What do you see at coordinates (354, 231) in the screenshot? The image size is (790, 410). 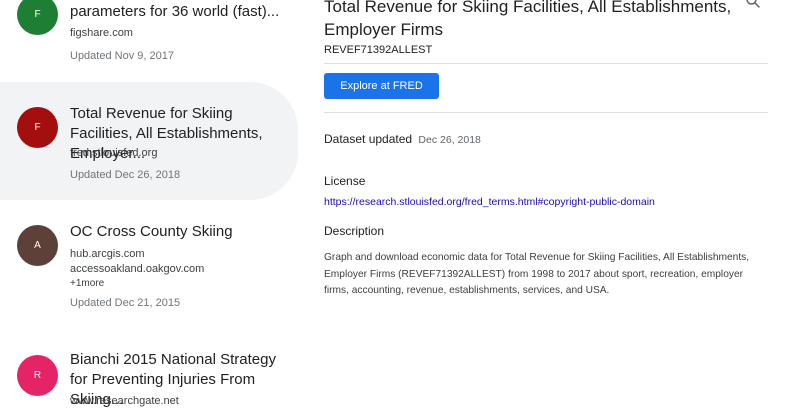 I see `description-heading: Description` at bounding box center [354, 231].